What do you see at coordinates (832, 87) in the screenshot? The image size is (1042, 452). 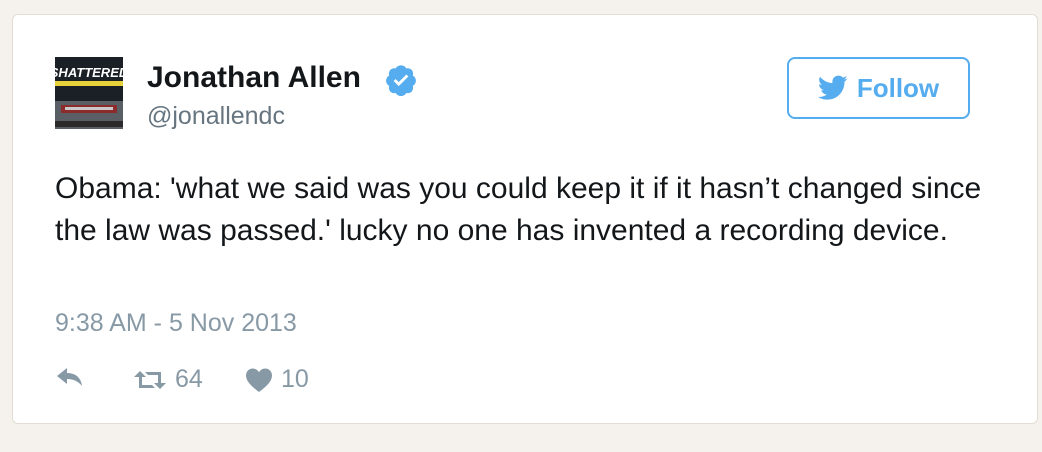 I see `twitter-bird-icon` at bounding box center [832, 87].